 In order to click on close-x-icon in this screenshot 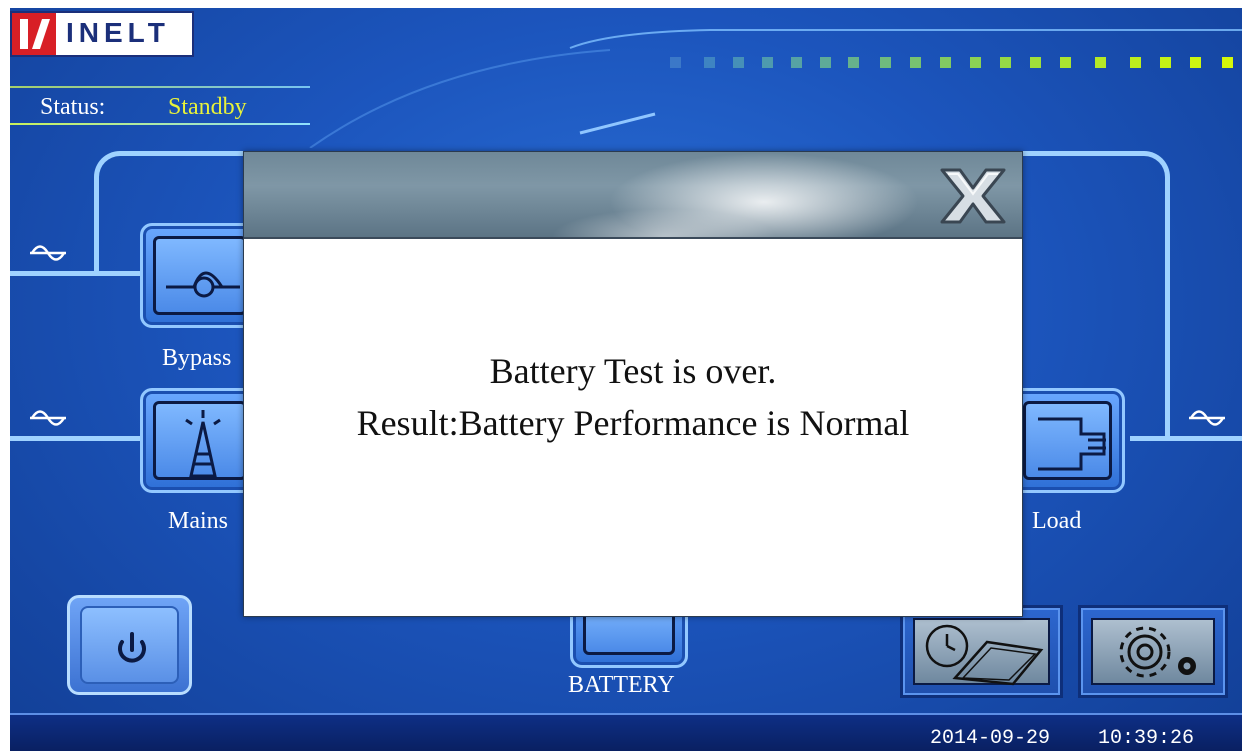, I will do `click(973, 196)`.